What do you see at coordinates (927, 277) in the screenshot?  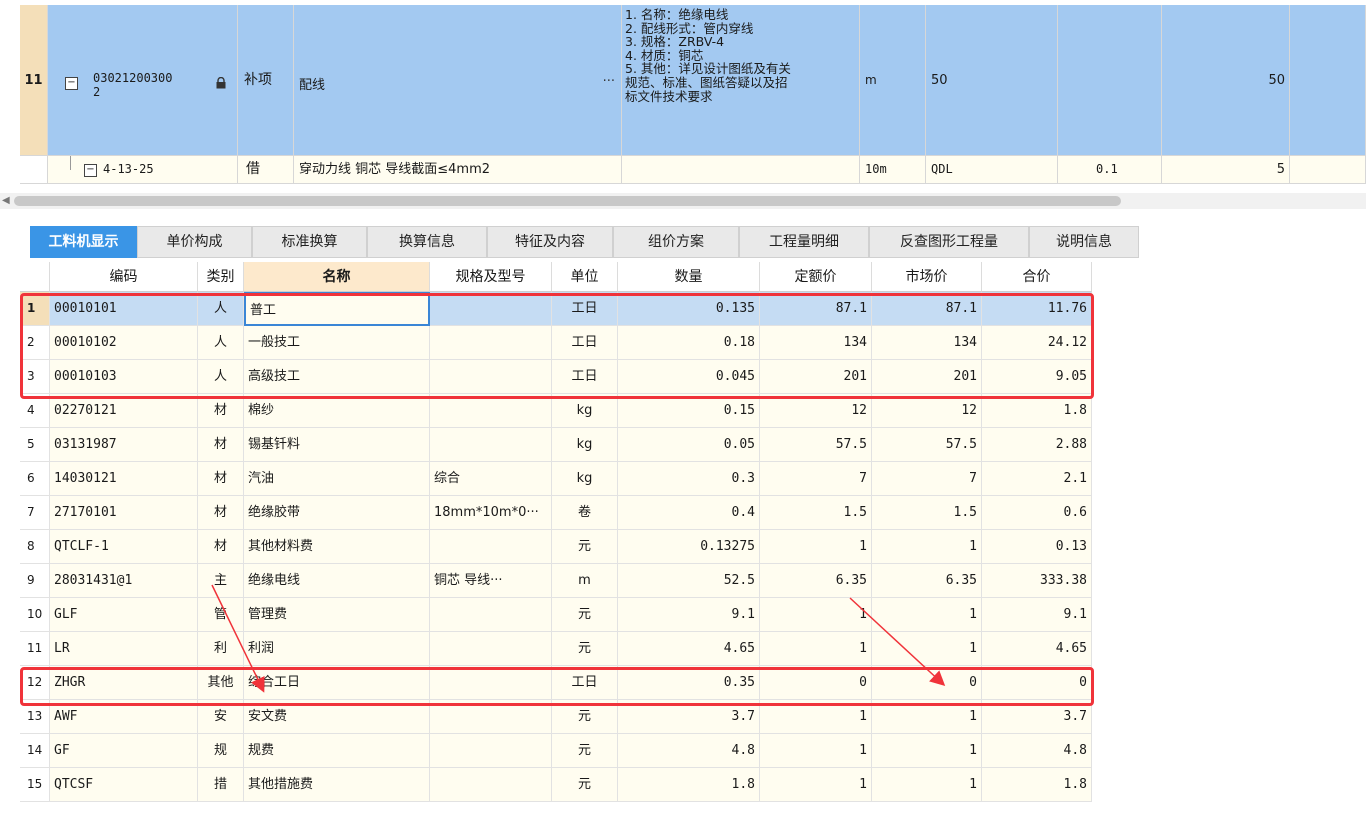 I see `column-header-market: 市场价` at bounding box center [927, 277].